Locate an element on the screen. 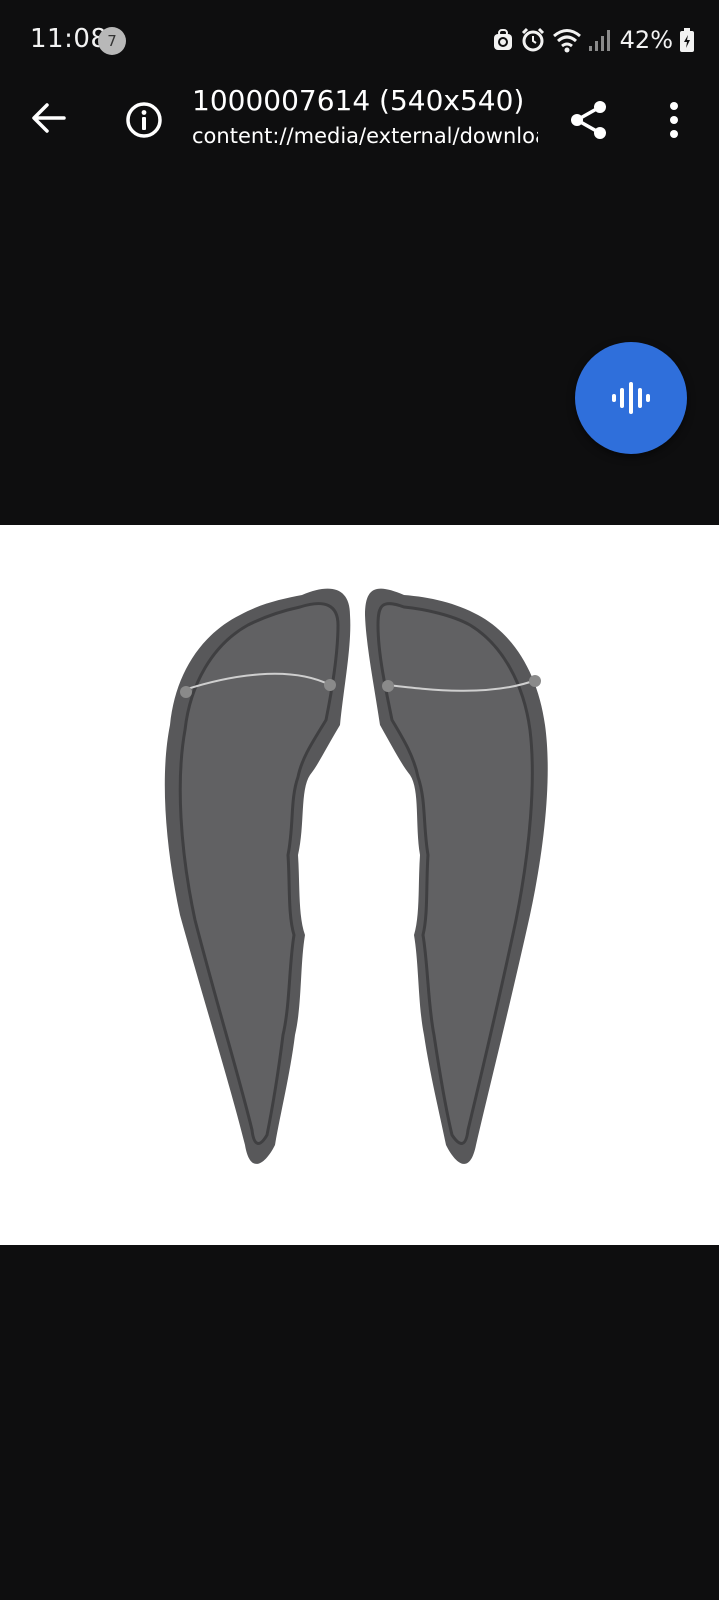  back-button is located at coordinates (48, 118).